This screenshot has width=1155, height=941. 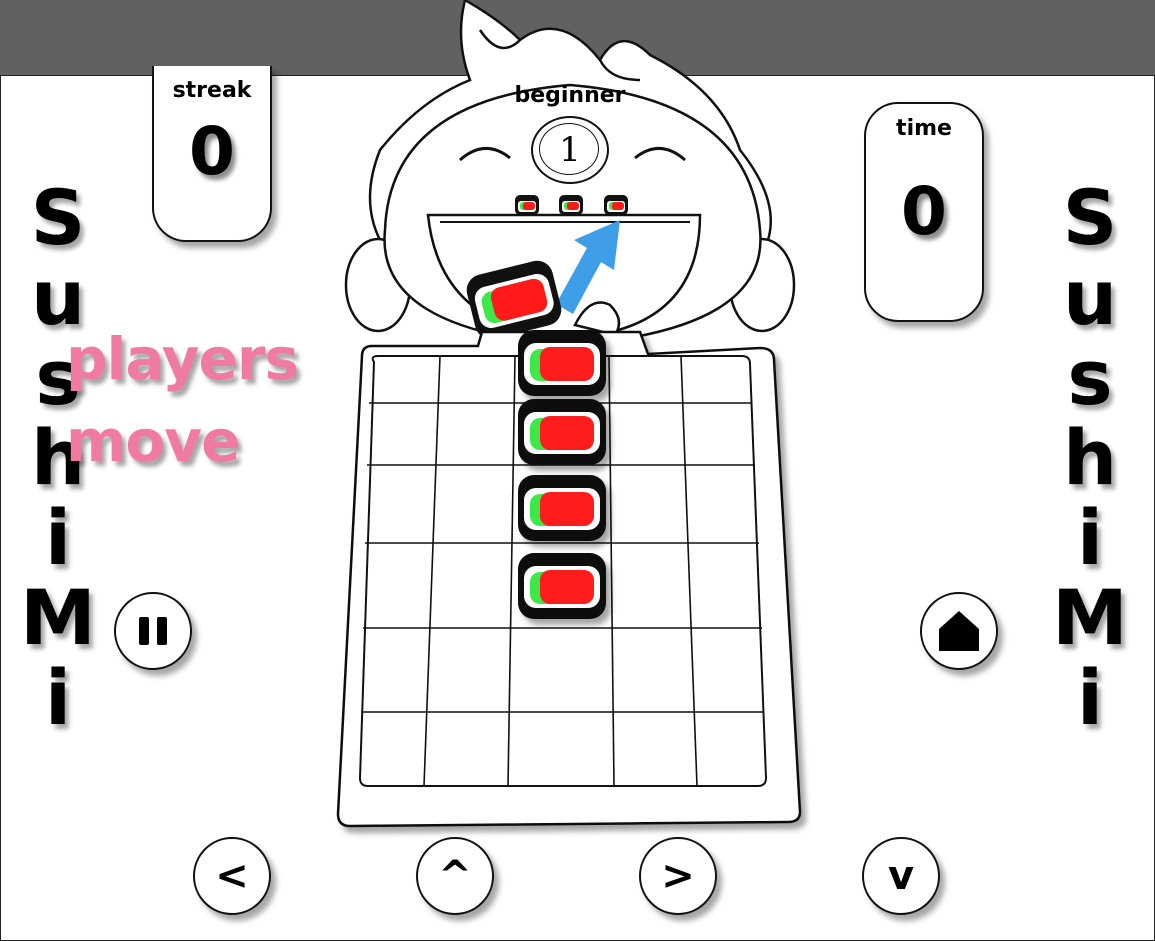 I want to click on time-card: time 0, so click(x=924, y=212).